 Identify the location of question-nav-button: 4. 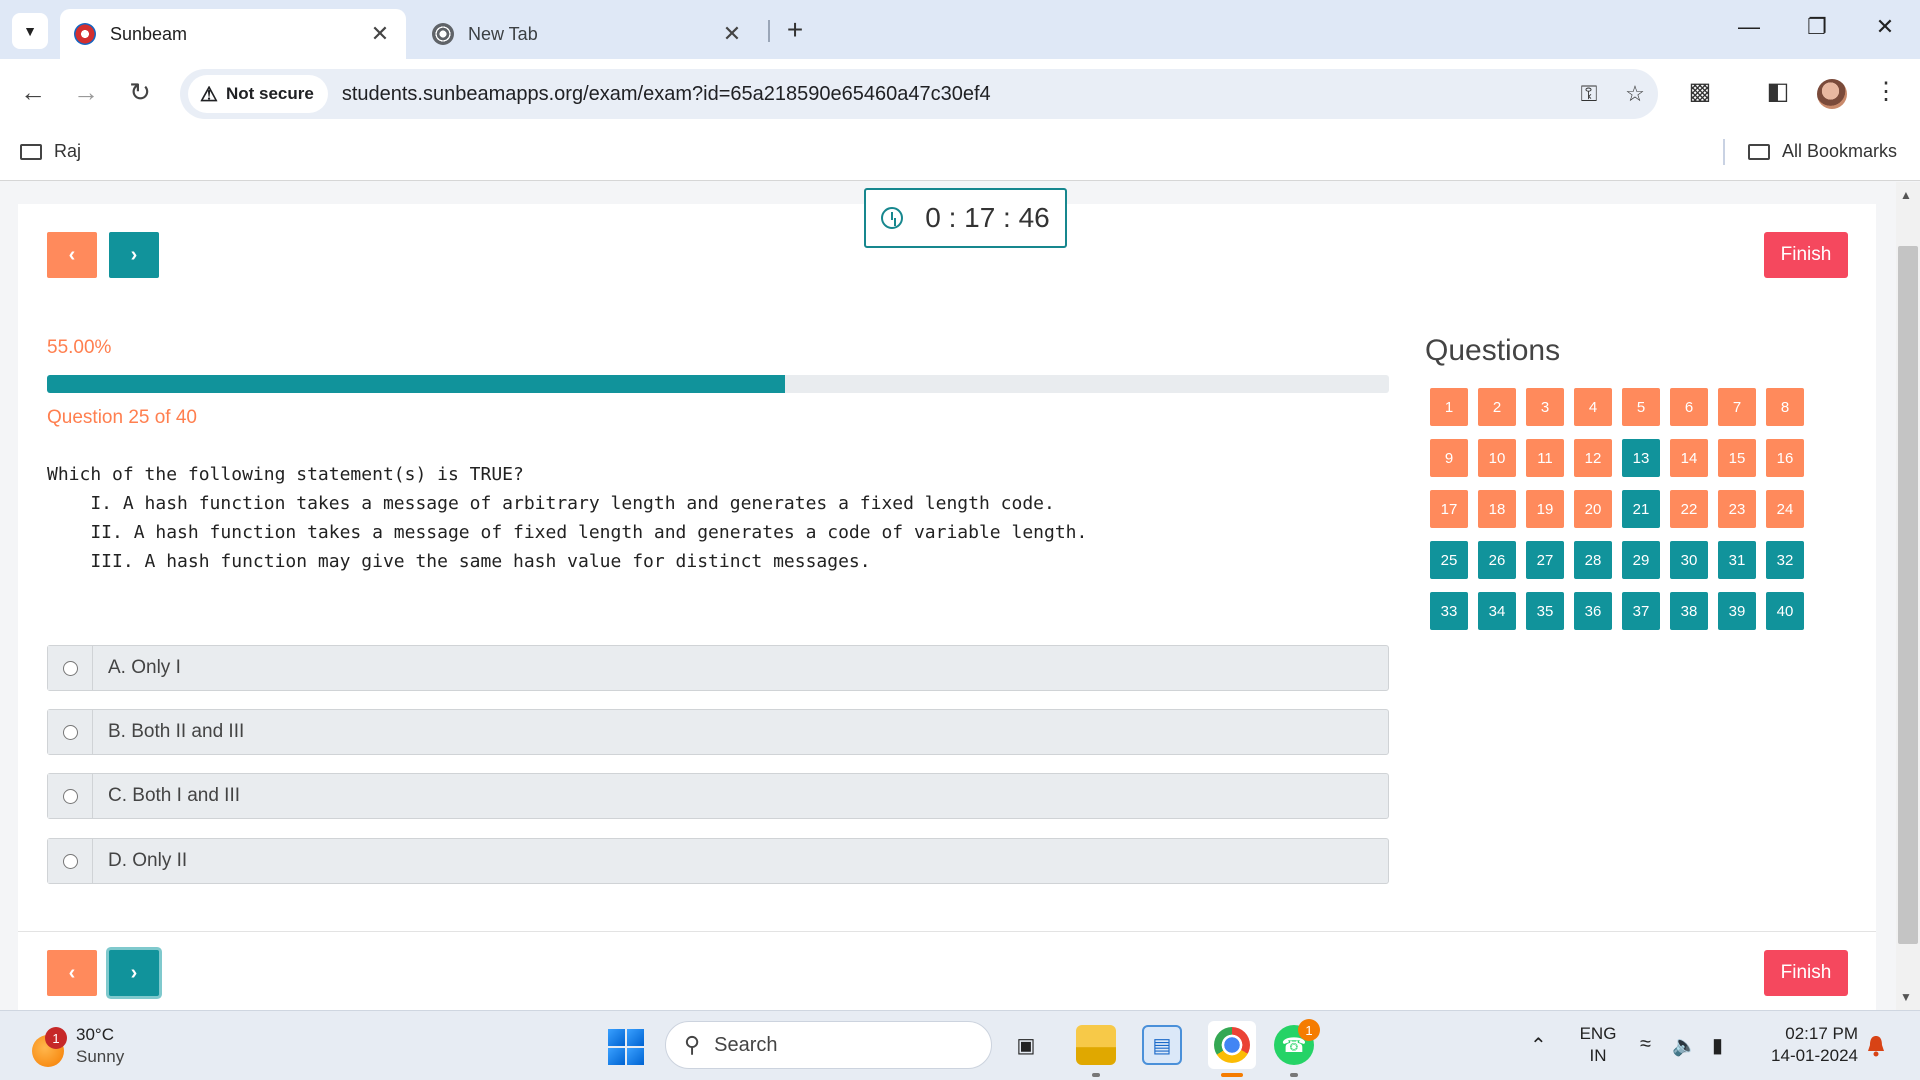
(1593, 407).